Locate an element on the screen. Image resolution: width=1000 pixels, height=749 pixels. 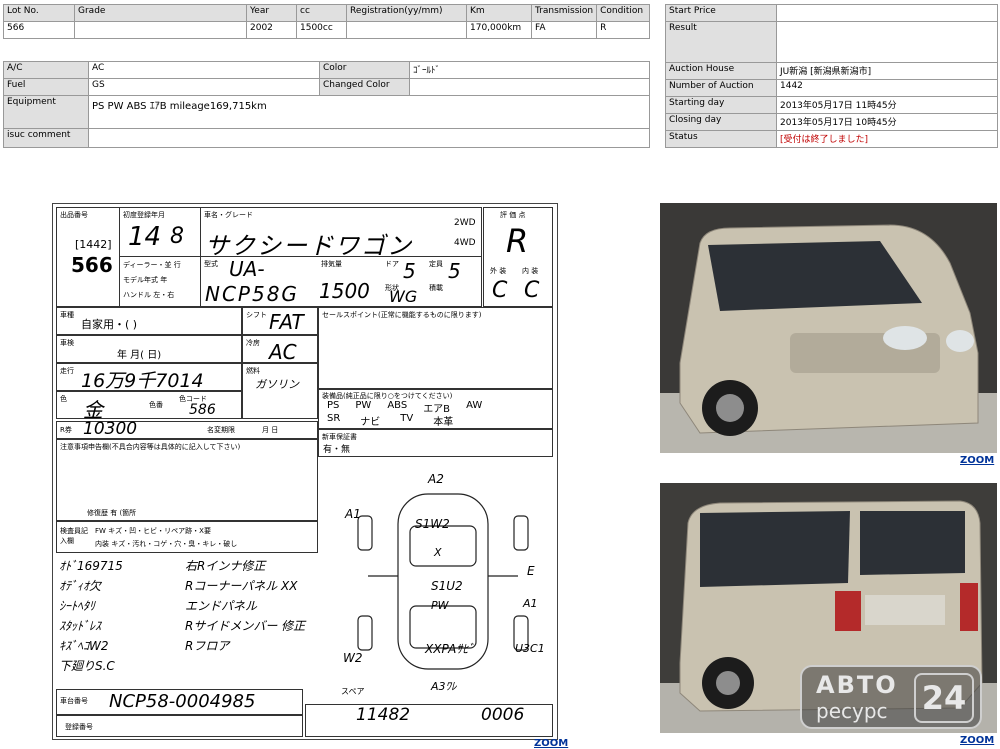
start-price-value is located at coordinates (887, 13).